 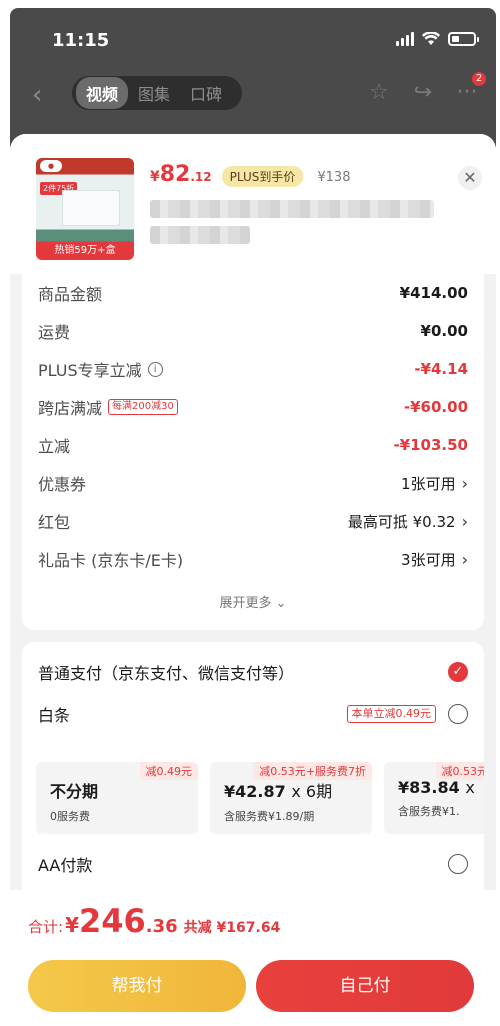 What do you see at coordinates (54, 715) in the screenshot?
I see `pay-option-label: 白条` at bounding box center [54, 715].